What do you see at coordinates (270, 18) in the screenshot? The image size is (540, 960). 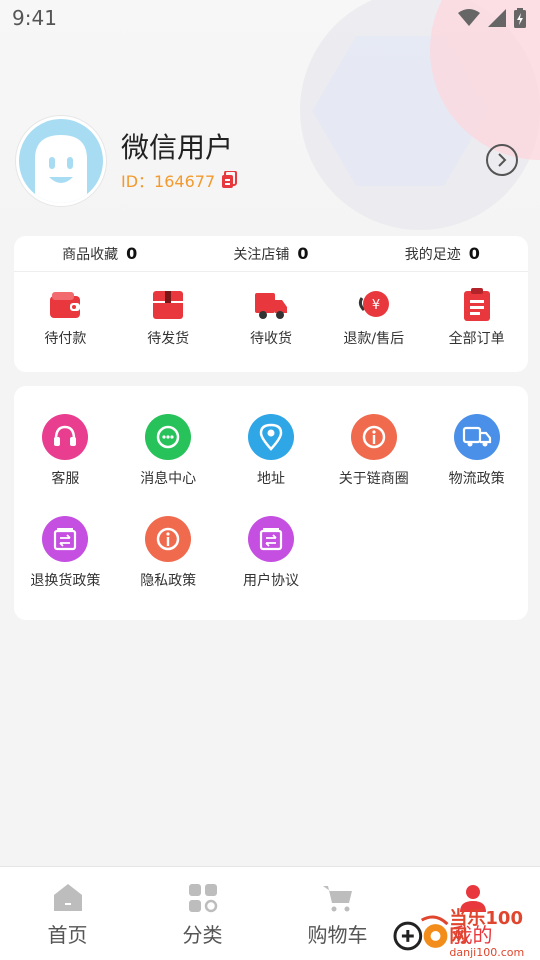 I see `status-bar: 9:41` at bounding box center [270, 18].